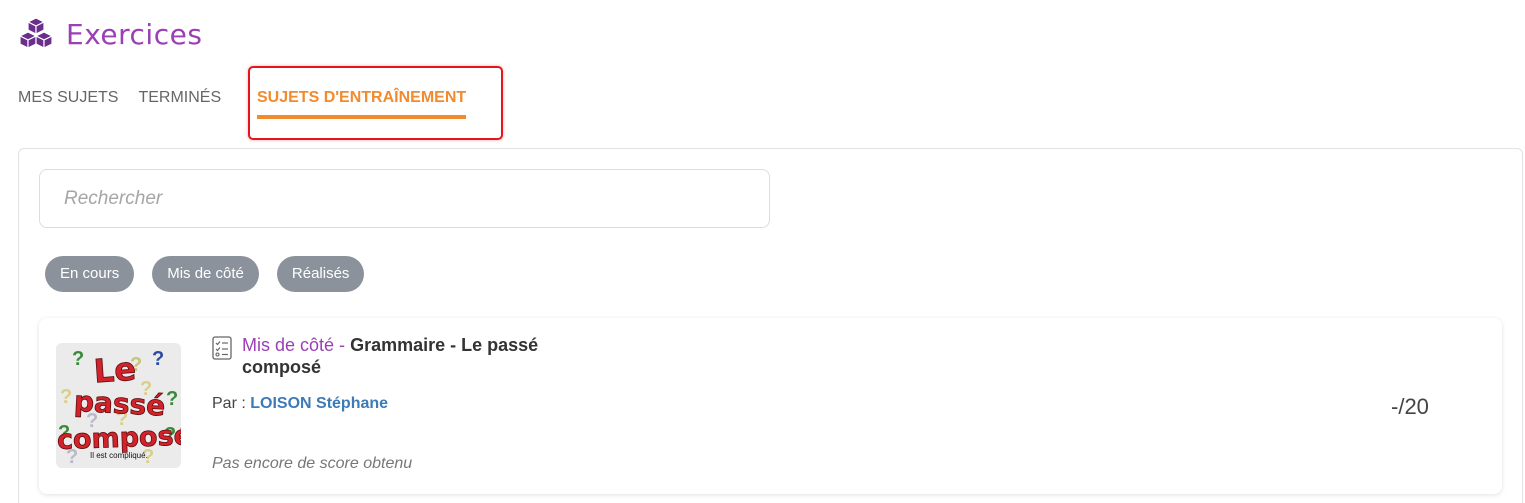  What do you see at coordinates (179, 94) in the screenshot?
I see `tab-termines: TERMINÉS` at bounding box center [179, 94].